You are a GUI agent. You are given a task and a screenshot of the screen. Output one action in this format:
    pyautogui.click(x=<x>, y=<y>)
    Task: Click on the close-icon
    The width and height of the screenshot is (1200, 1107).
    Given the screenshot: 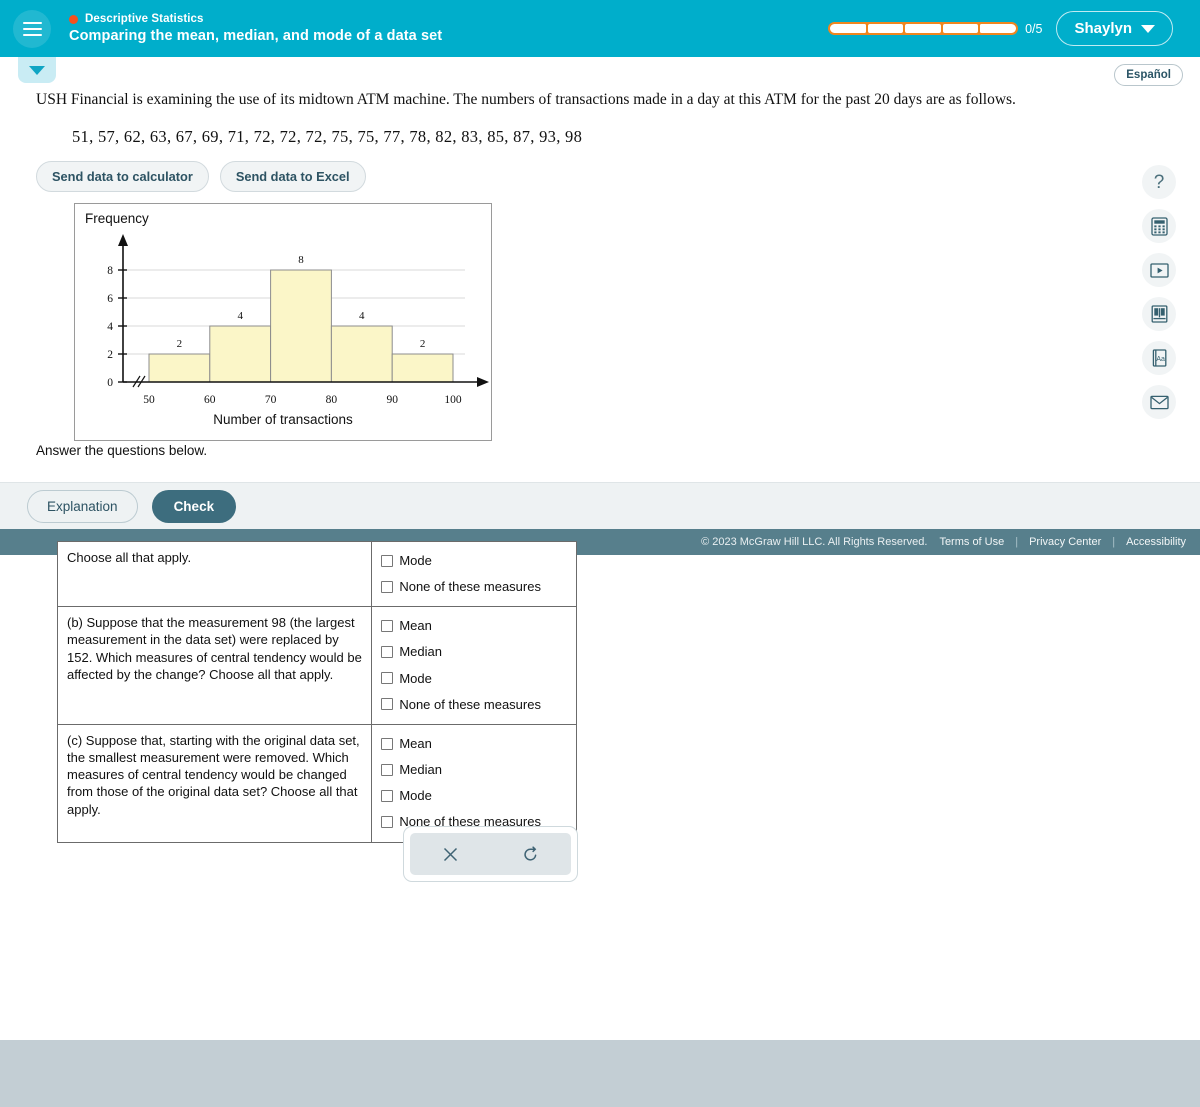 What is the action you would take?
    pyautogui.click(x=450, y=854)
    